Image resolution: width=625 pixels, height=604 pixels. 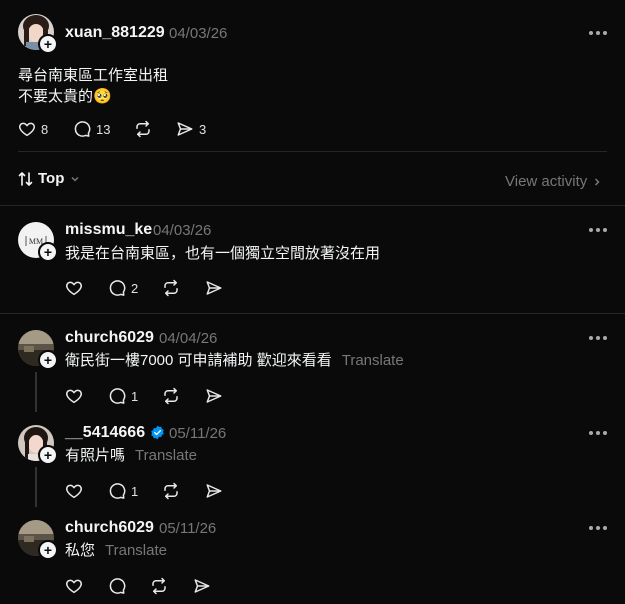 What do you see at coordinates (80, 550) in the screenshot?
I see `reply-text-content: 私您` at bounding box center [80, 550].